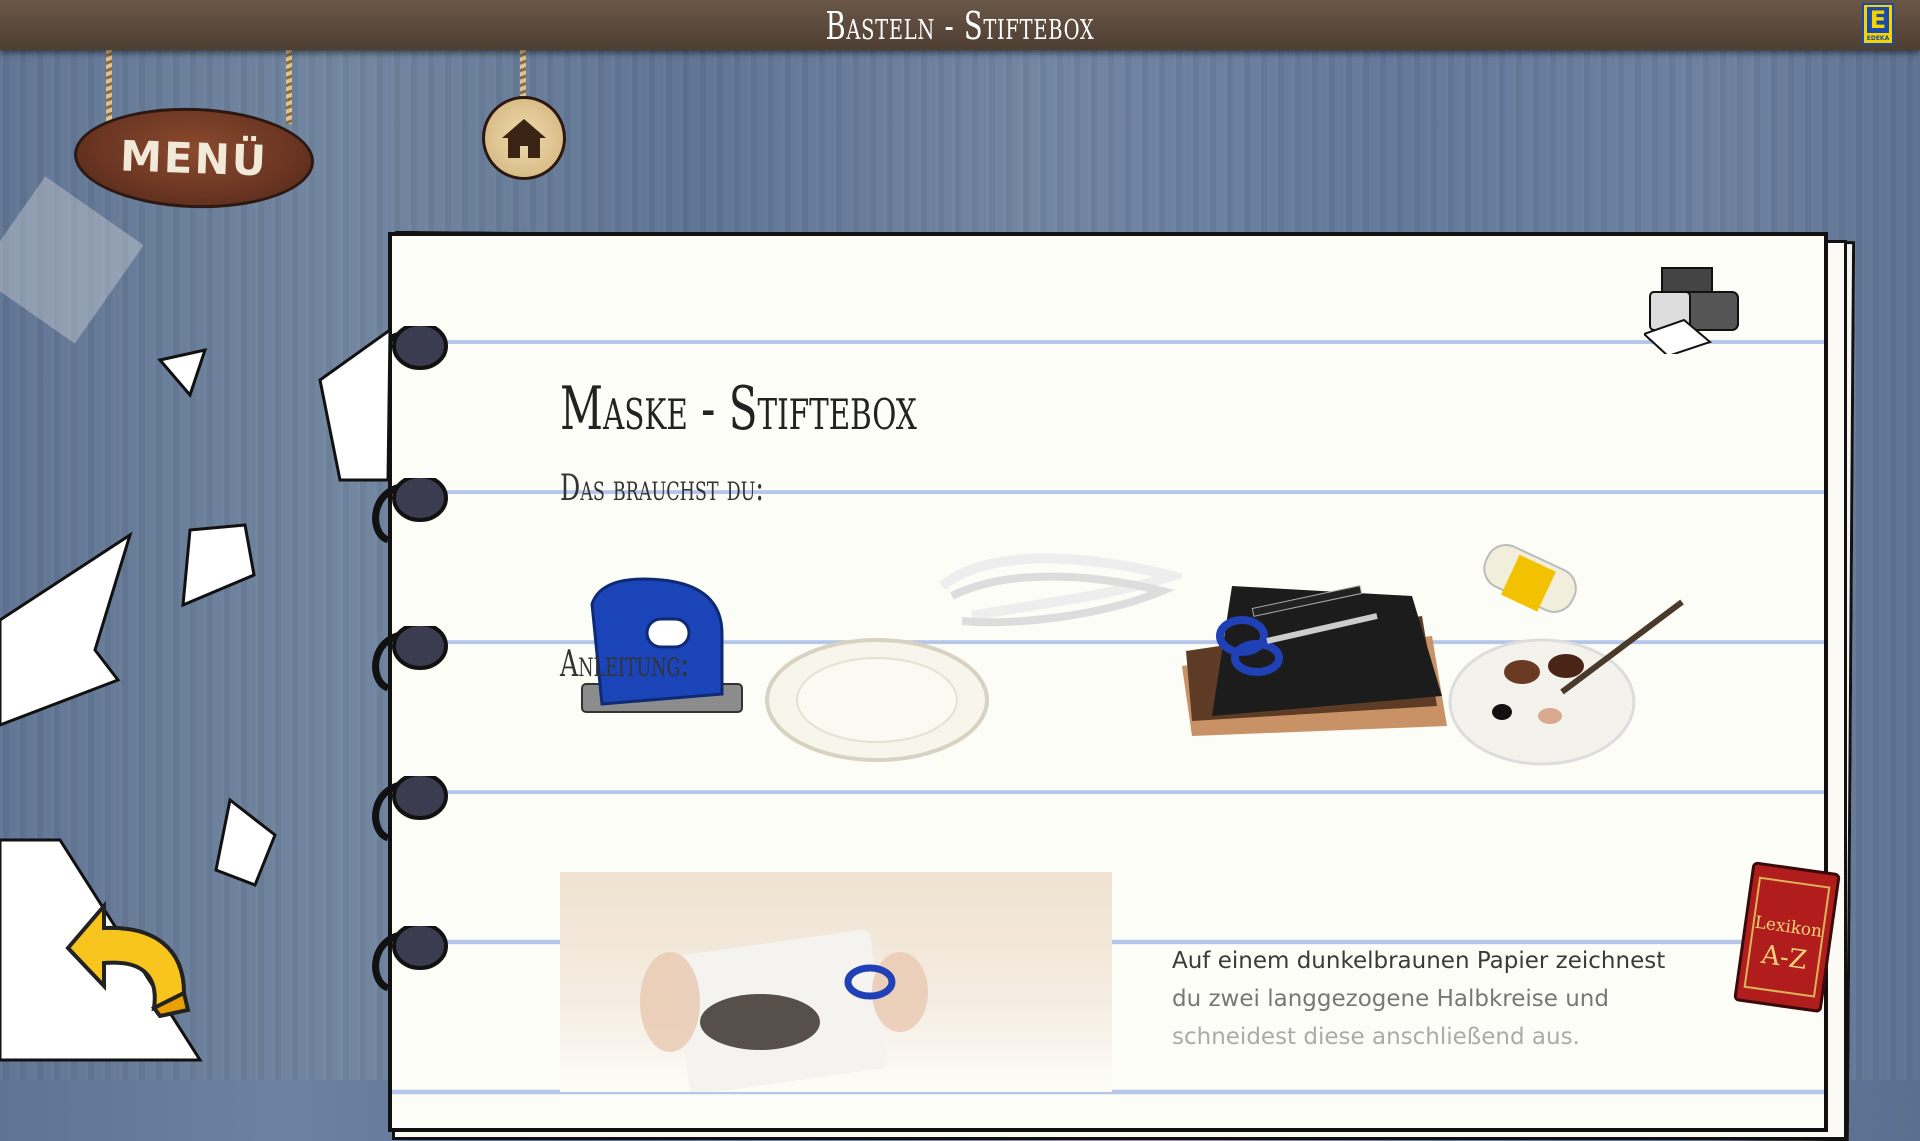 The image size is (1920, 1141). What do you see at coordinates (1783, 958) in the screenshot?
I see `lexikon-az: A-Z` at bounding box center [1783, 958].